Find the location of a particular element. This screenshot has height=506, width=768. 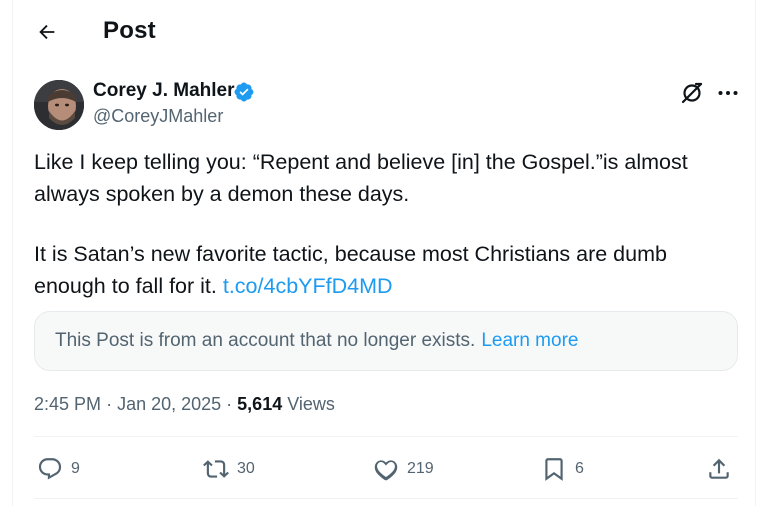

post-time: 2:45 PM is located at coordinates (67, 404).